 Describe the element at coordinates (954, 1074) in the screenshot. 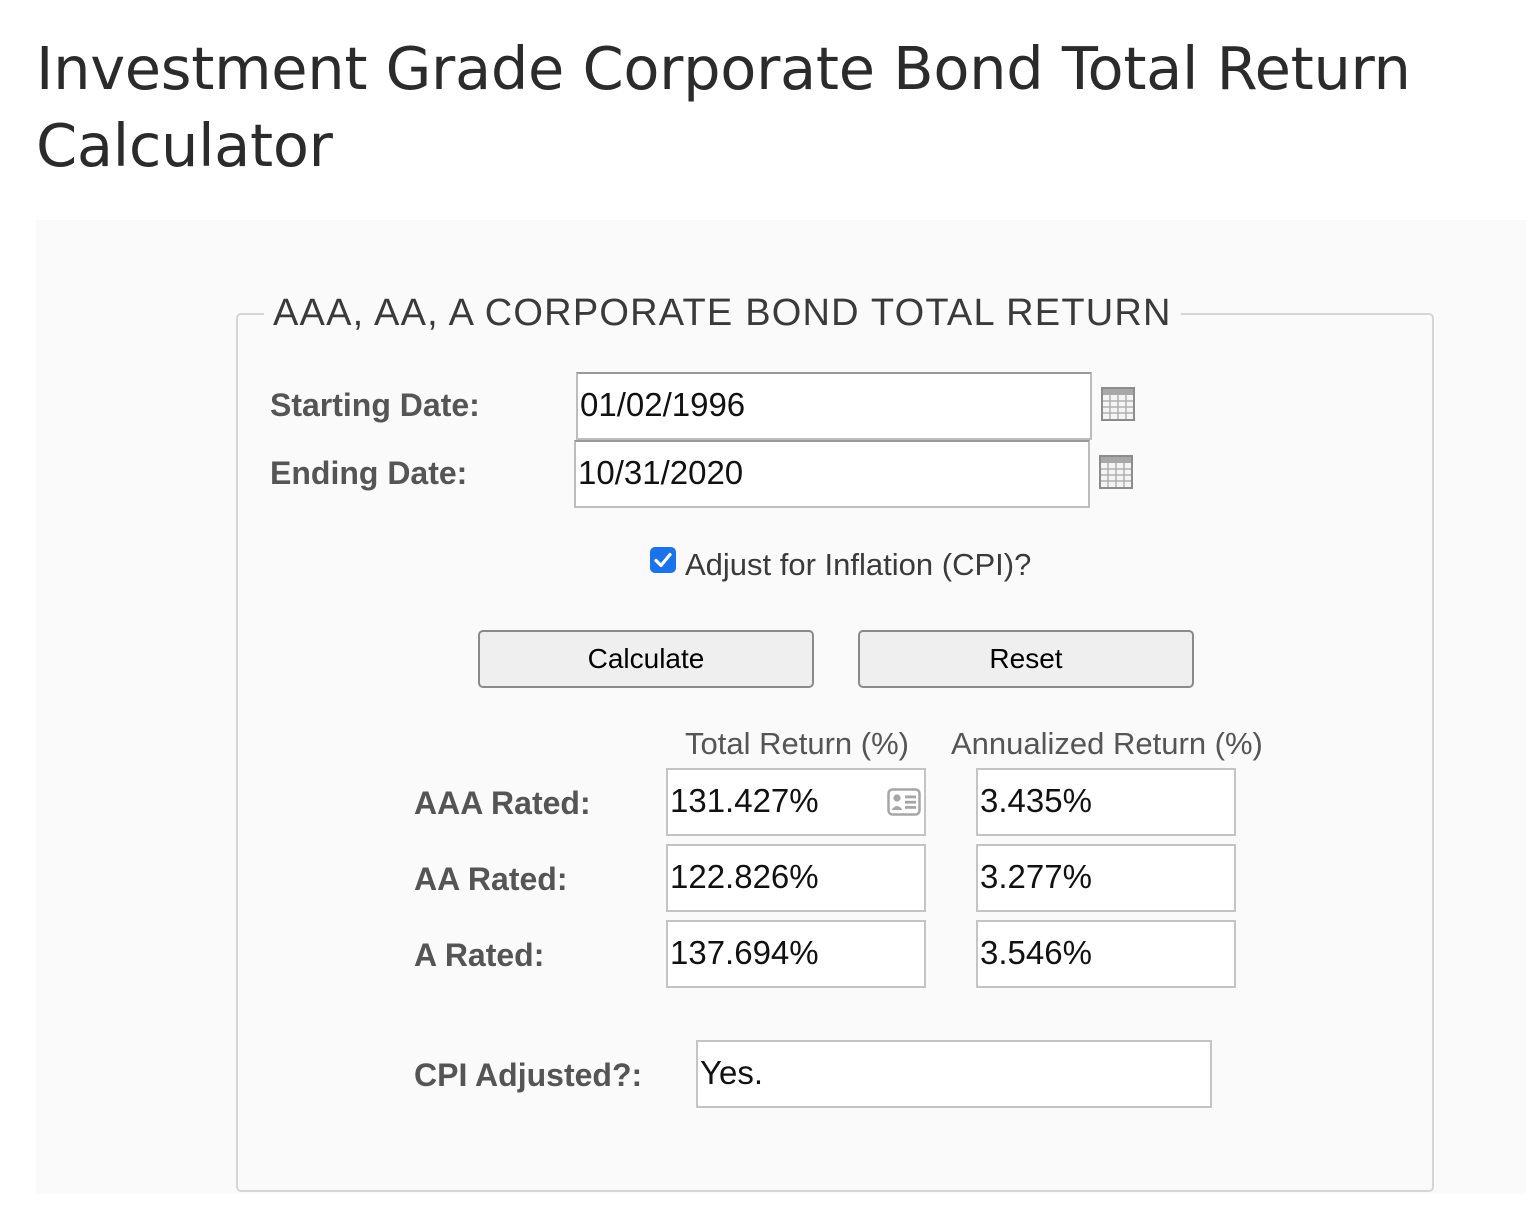

I see `cpi-adjusted-field: Yes.` at that location.